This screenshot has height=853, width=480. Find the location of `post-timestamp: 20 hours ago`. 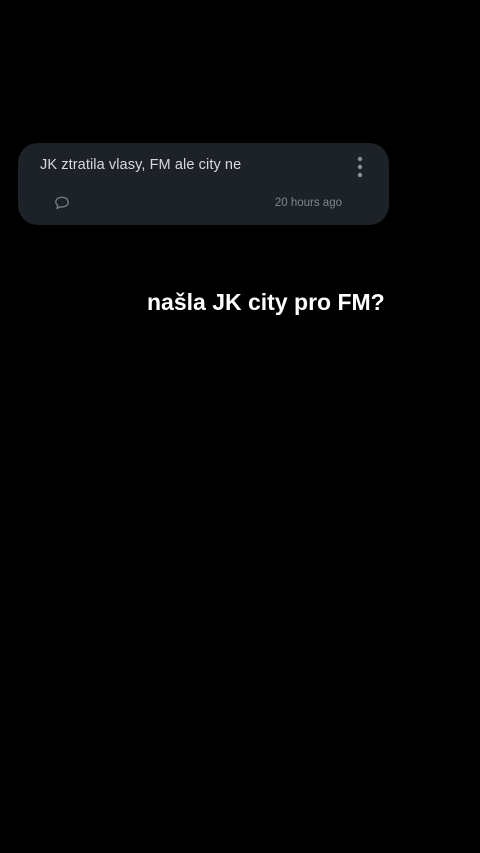

post-timestamp: 20 hours ago is located at coordinates (308, 203).